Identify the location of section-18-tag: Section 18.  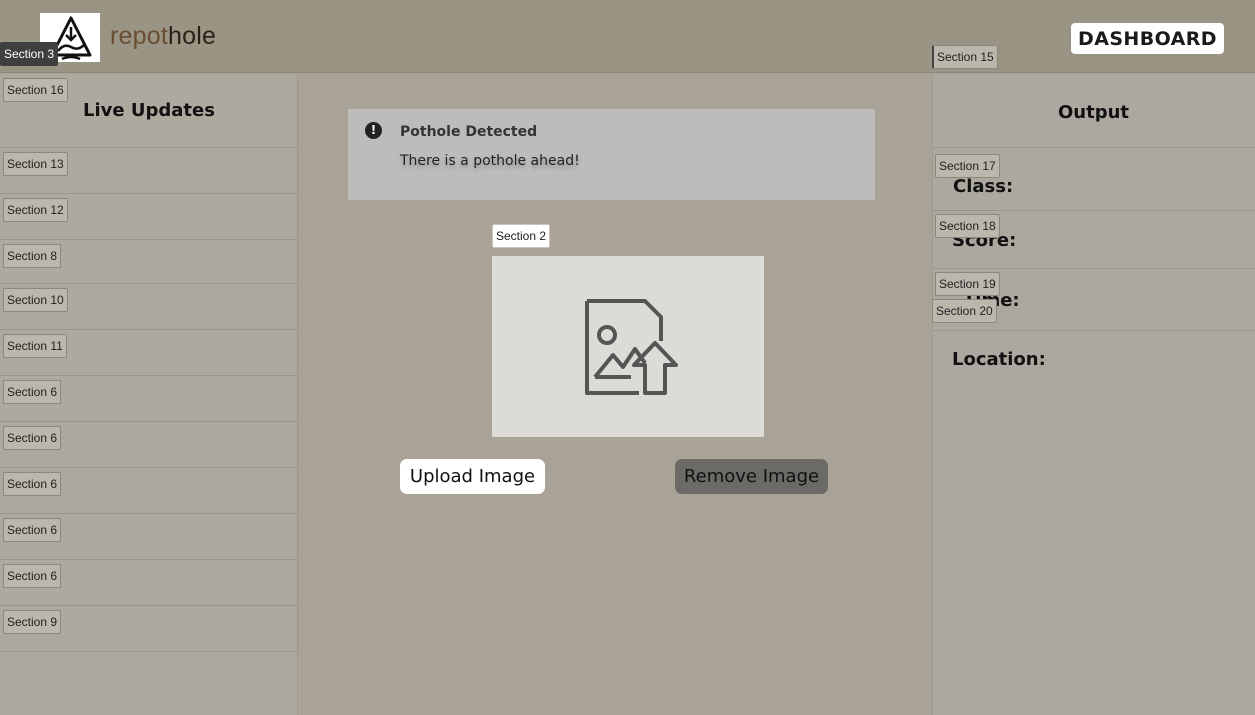
(967, 226).